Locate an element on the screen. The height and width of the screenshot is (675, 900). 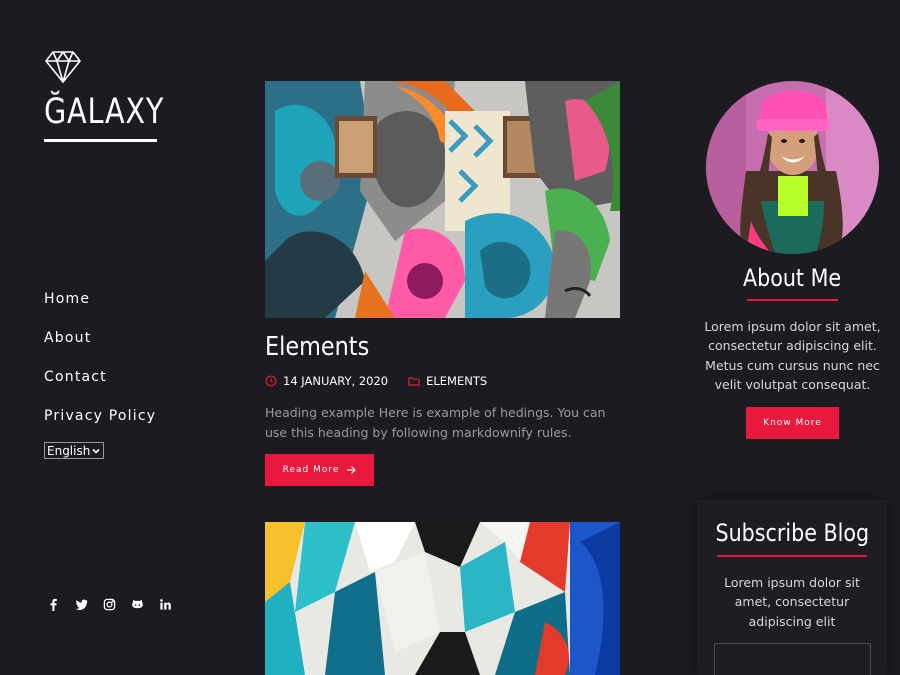
post-category: ELEMENTS is located at coordinates (456, 381).